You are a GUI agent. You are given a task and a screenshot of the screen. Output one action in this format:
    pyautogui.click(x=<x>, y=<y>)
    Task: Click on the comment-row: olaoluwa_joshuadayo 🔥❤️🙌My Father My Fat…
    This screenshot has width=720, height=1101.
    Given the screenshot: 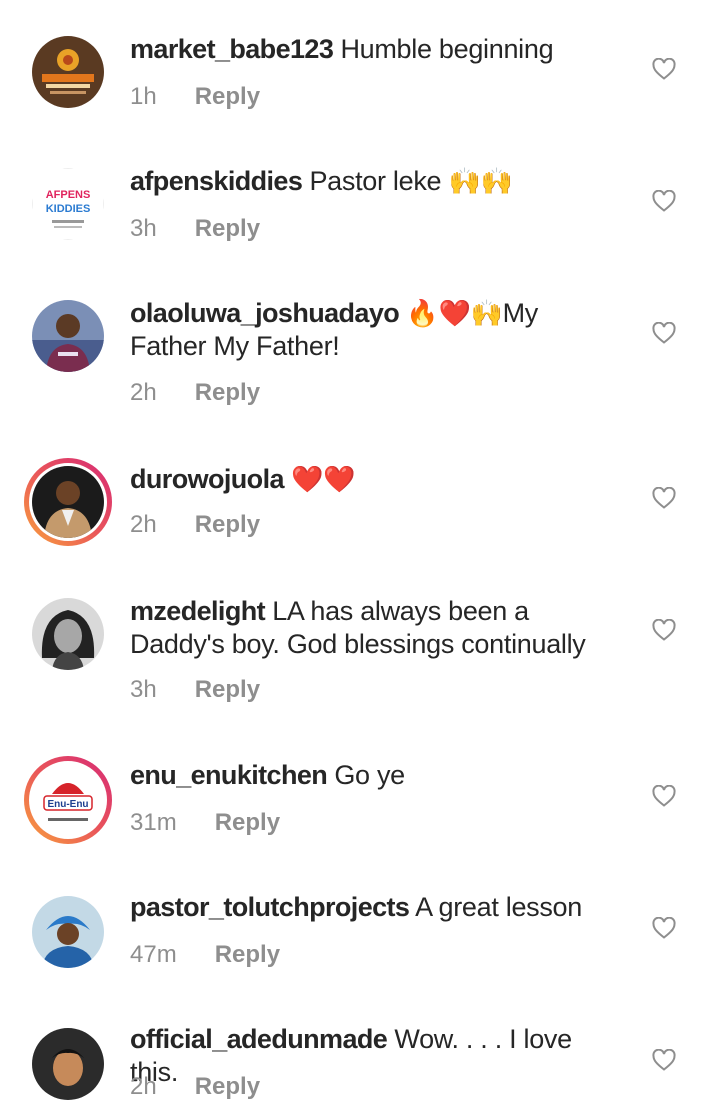 What is the action you would take?
    pyautogui.click(x=360, y=346)
    